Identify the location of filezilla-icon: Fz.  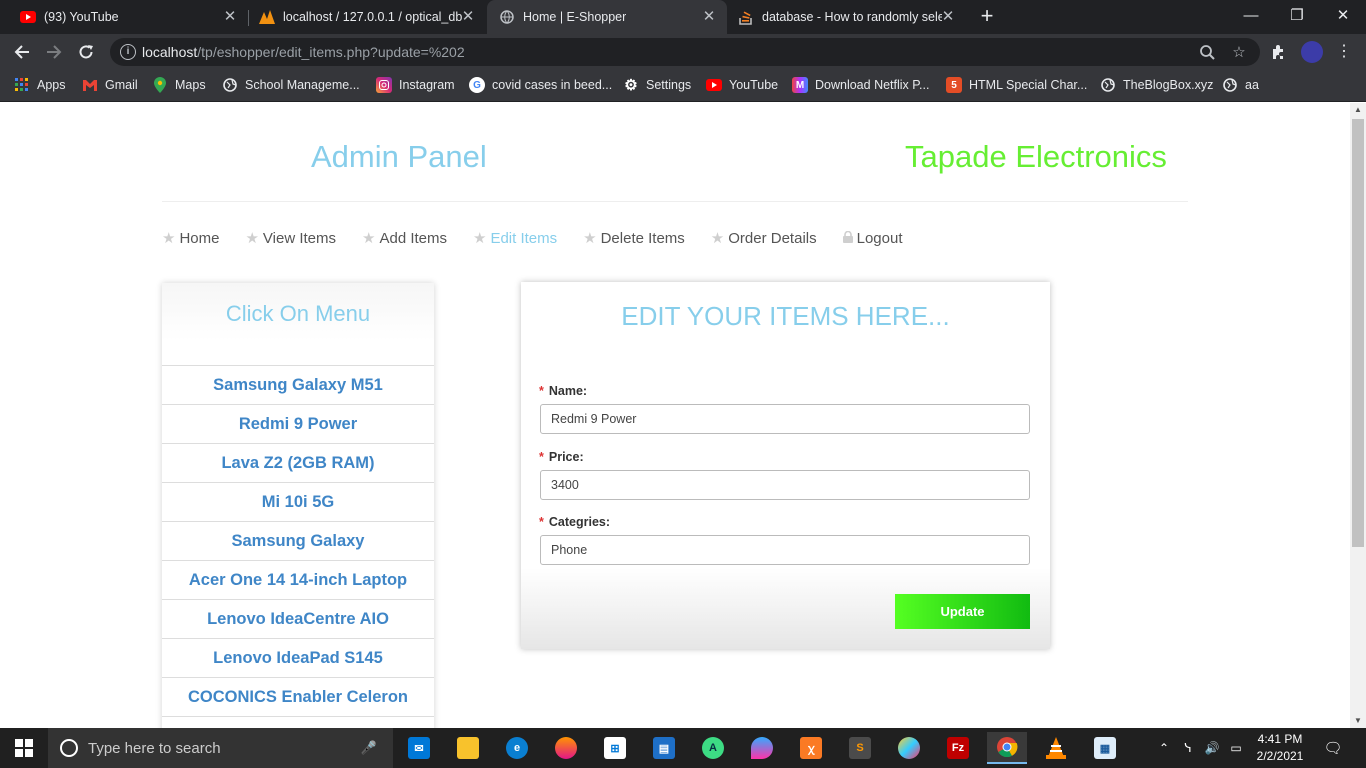
(958, 748).